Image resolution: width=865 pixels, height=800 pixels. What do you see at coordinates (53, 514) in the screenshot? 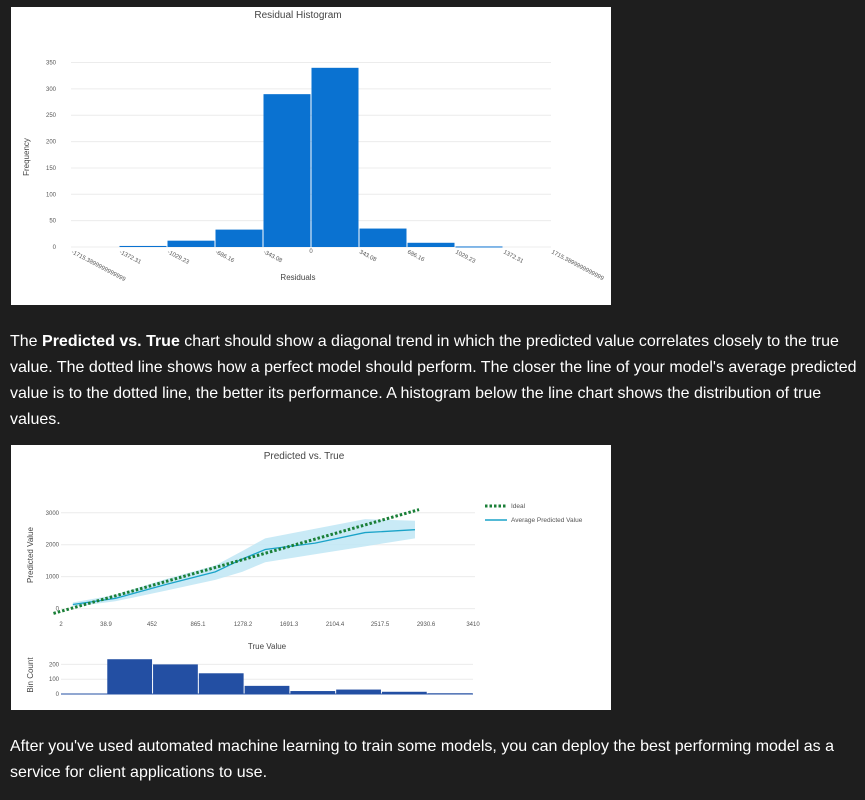
I see `y-tick-label: 3000` at bounding box center [53, 514].